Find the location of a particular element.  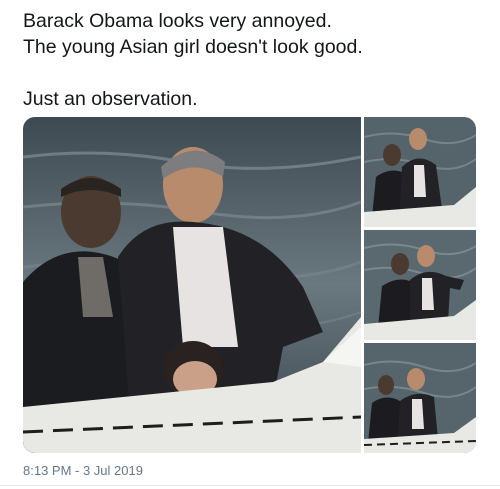

photo-thumb-3-image is located at coordinates (420, 398).